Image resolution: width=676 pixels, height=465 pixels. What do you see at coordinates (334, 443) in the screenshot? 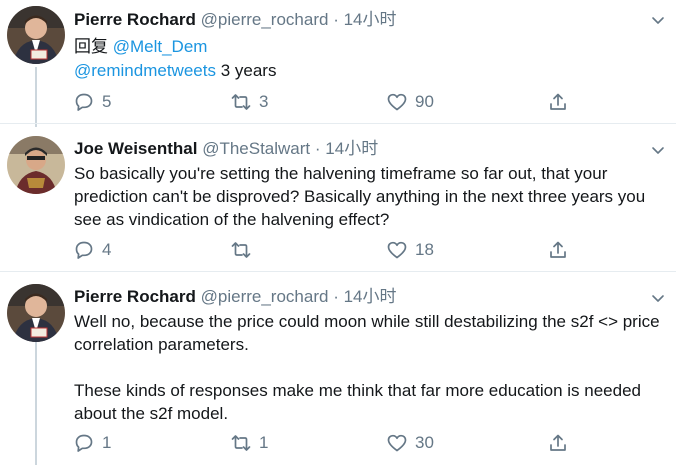
I see `tweet-actions: 1 1 30` at bounding box center [334, 443].